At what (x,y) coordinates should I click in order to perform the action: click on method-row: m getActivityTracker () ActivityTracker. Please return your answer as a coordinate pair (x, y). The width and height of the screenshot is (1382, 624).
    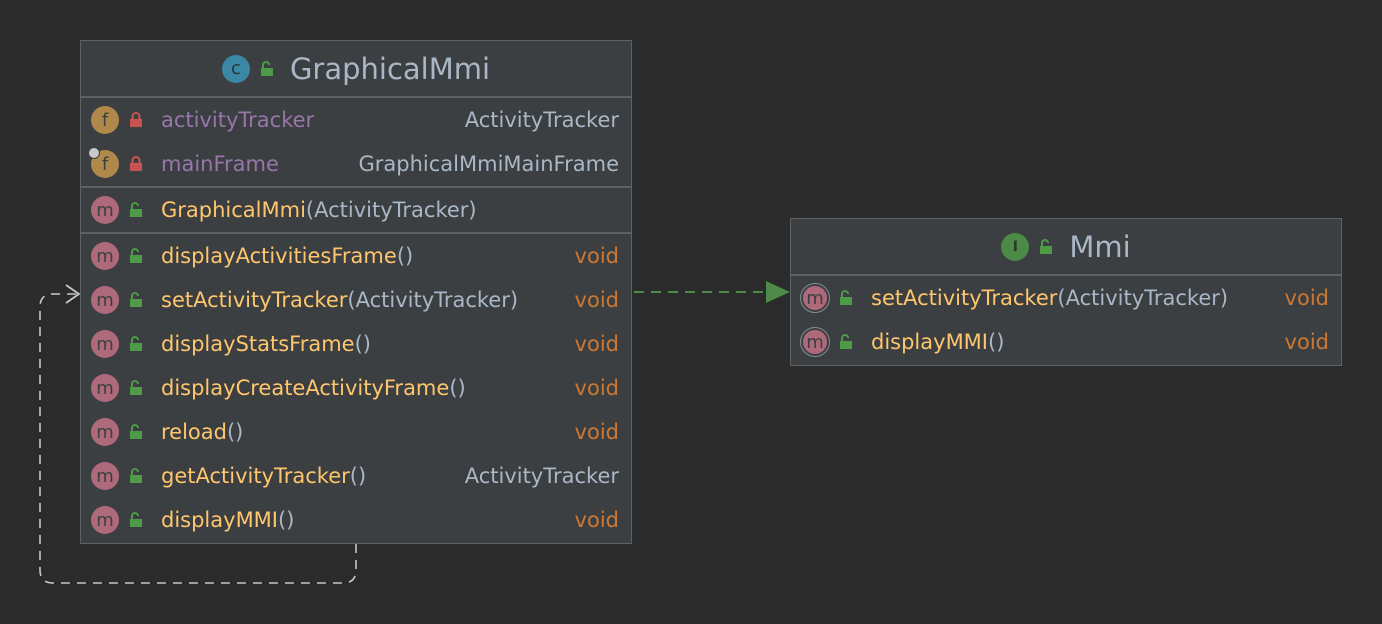
    Looking at the image, I should click on (356, 476).